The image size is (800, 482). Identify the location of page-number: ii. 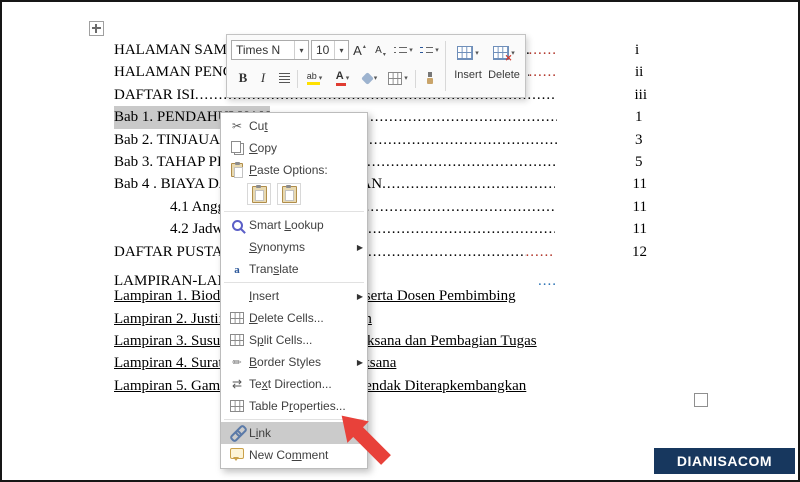
(639, 72).